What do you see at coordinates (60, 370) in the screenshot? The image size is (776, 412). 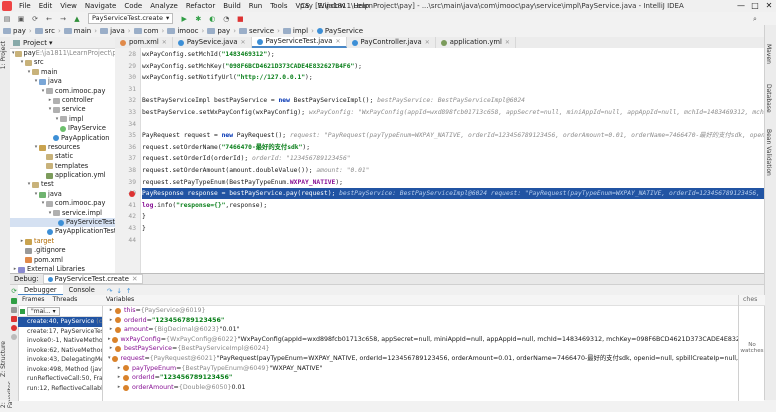 I see `stack-frame: invoke:498, Method (java.la` at bounding box center [60, 370].